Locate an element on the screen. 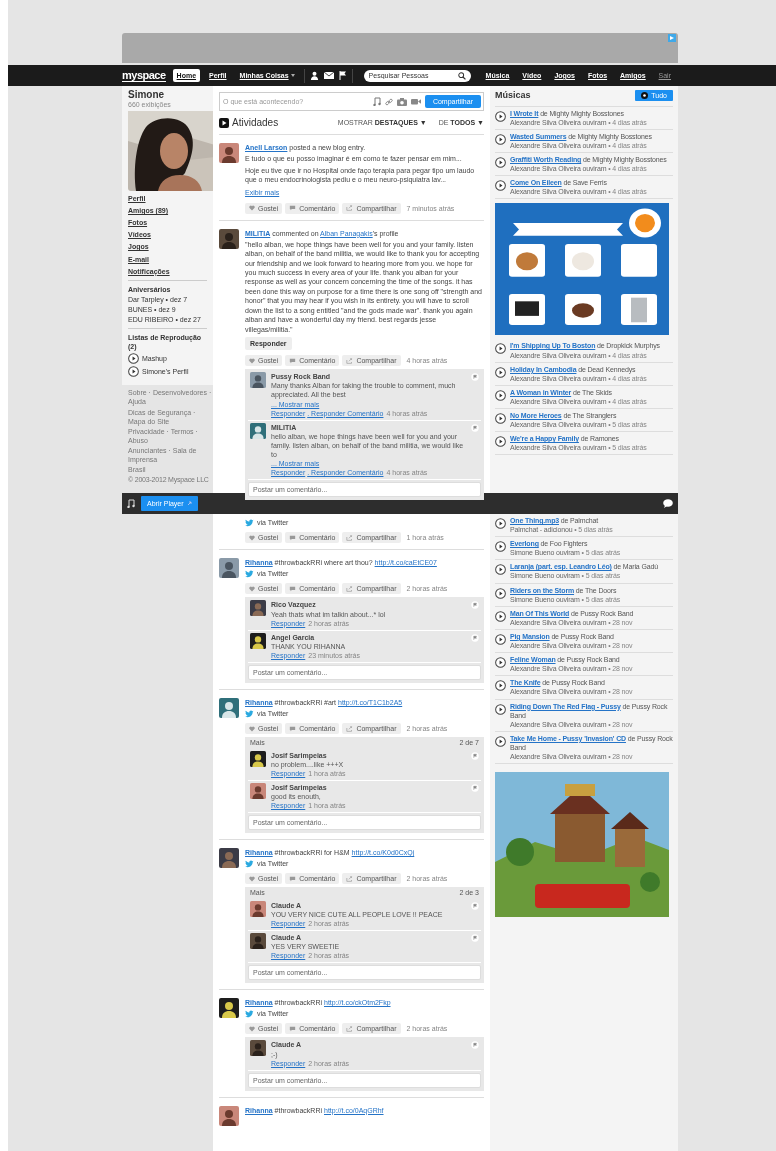 This screenshot has width=776, height=1151. ad-choices-icon is located at coordinates (671, 38).